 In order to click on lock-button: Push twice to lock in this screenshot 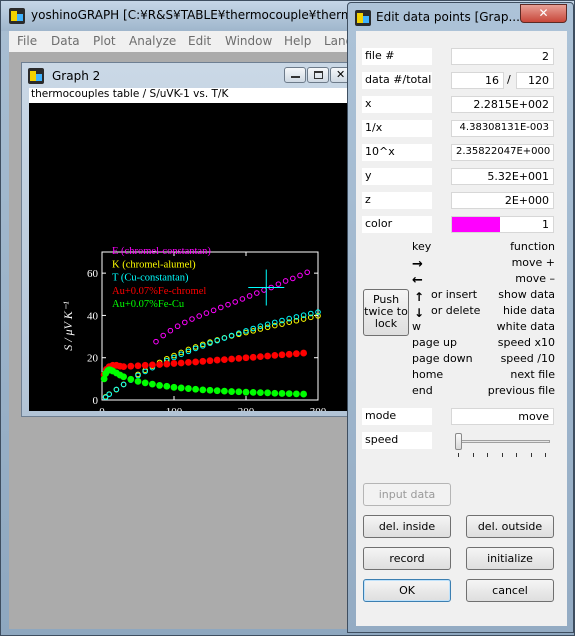, I will do `click(386, 312)`.